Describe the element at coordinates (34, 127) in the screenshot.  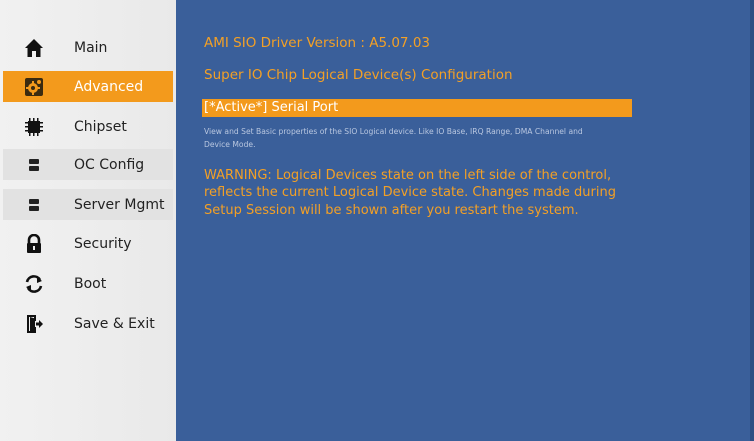
I see `chip-icon` at that location.